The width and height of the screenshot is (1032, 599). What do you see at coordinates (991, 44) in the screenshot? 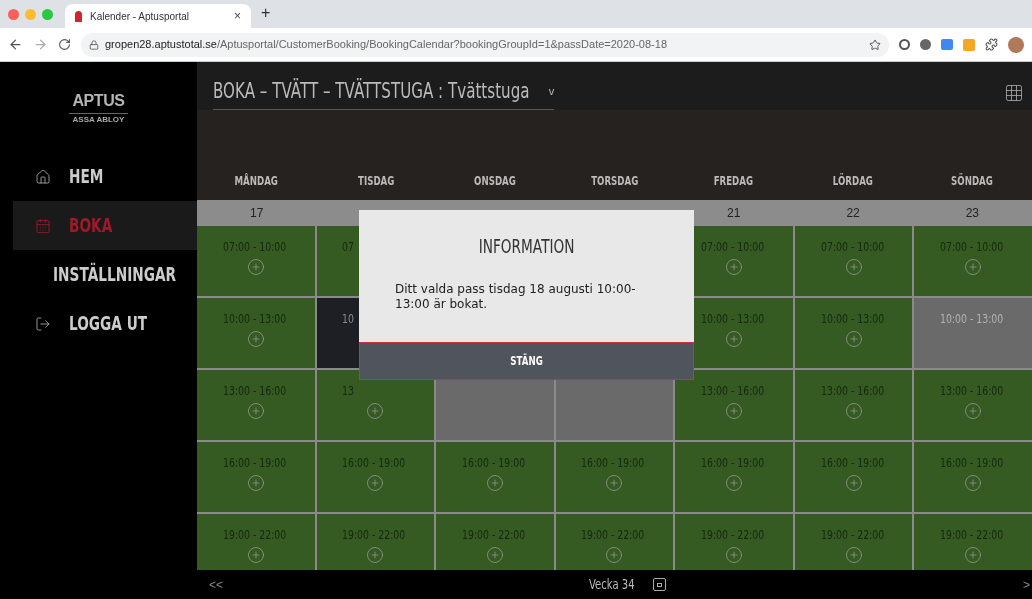
I see `puzzle-icon` at bounding box center [991, 44].